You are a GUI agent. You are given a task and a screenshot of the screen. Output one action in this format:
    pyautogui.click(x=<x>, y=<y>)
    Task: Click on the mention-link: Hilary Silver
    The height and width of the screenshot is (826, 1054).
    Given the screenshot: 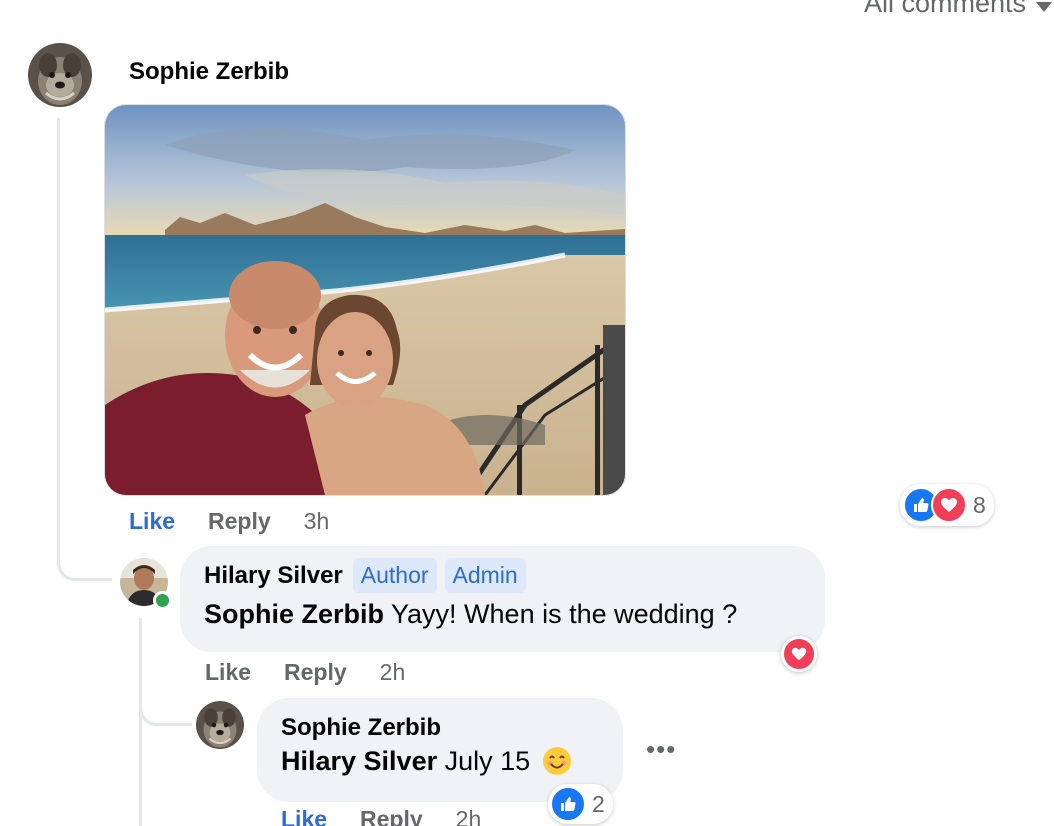 What is the action you would take?
    pyautogui.click(x=359, y=761)
    